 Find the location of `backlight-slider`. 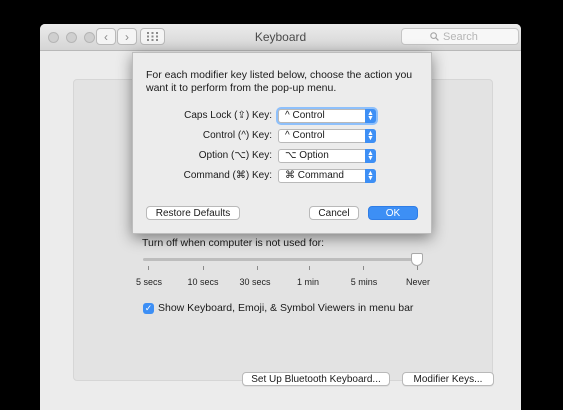

backlight-slider is located at coordinates (280, 259).